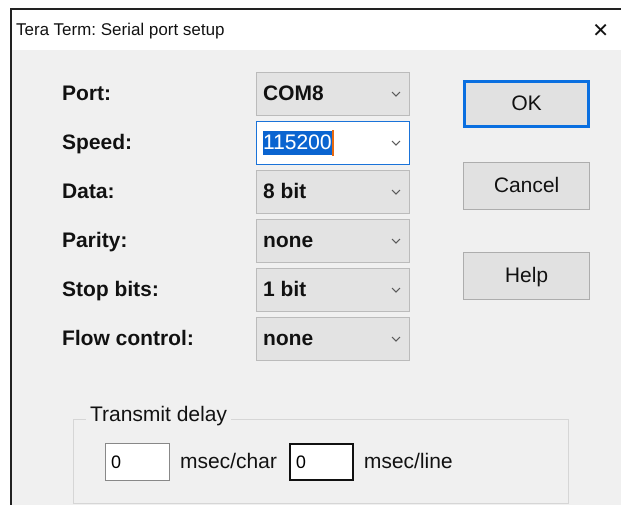 Image resolution: width=621 pixels, height=507 pixels. I want to click on dialog-button: Cancel, so click(526, 186).